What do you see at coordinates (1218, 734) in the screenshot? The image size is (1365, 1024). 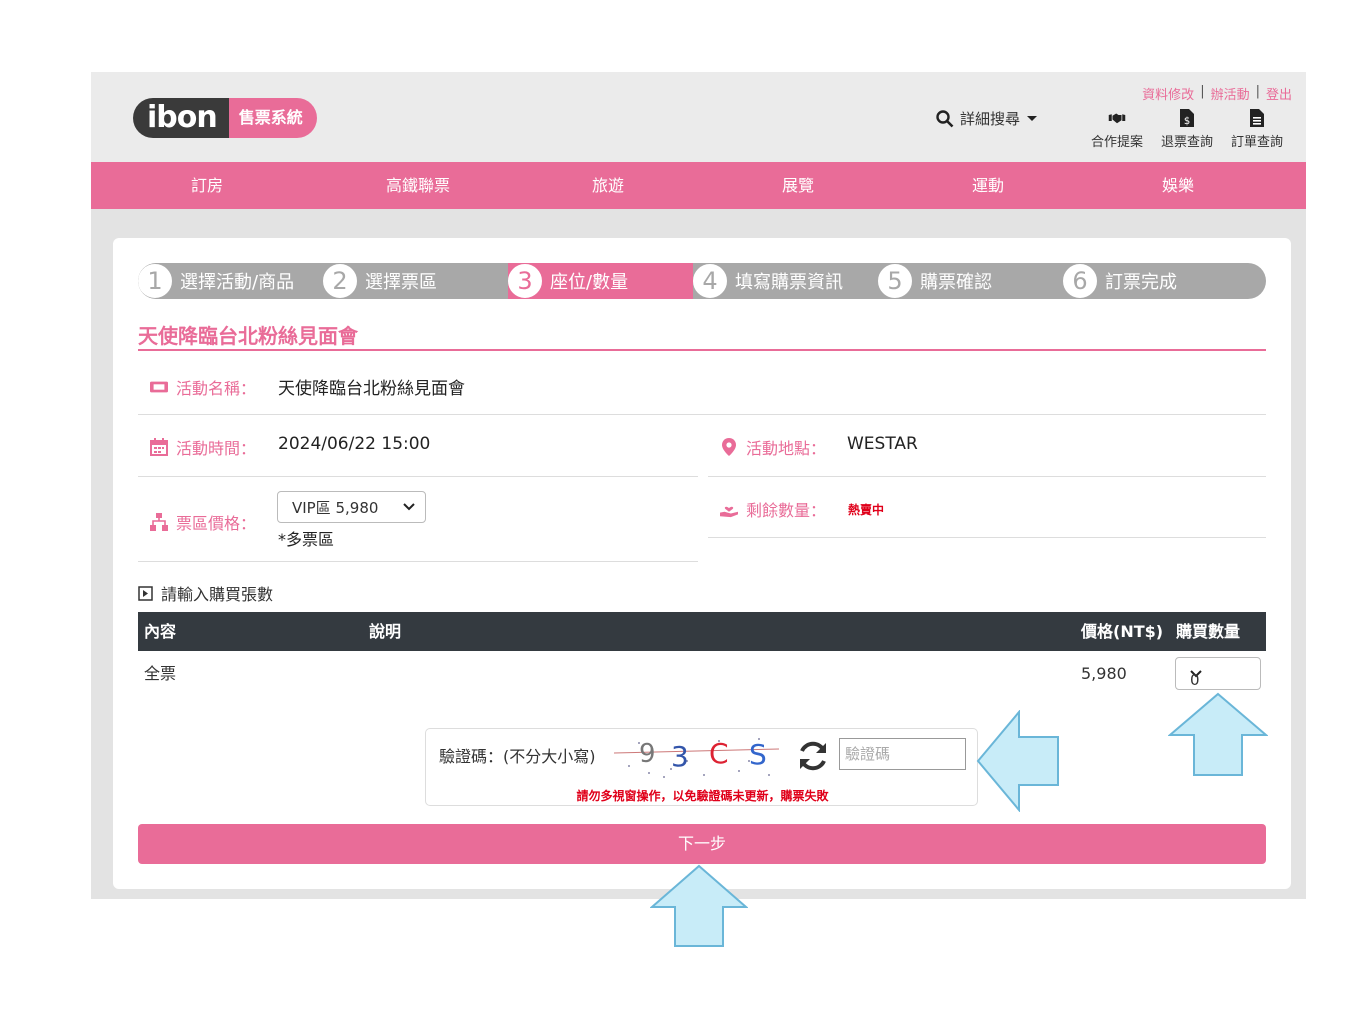 I see `up-arrow-annotation-quantity` at bounding box center [1218, 734].